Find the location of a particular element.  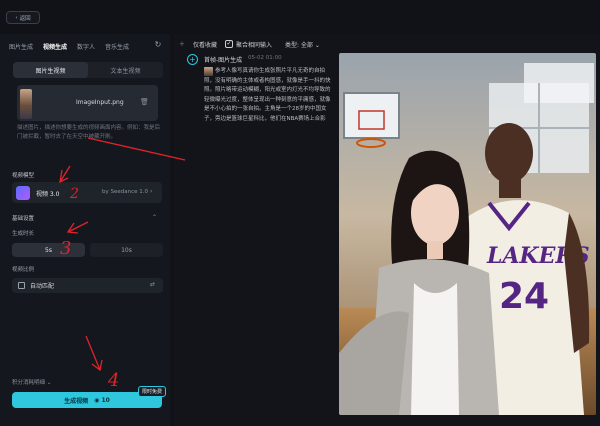

cost-value: 10 is located at coordinates (105, 400).